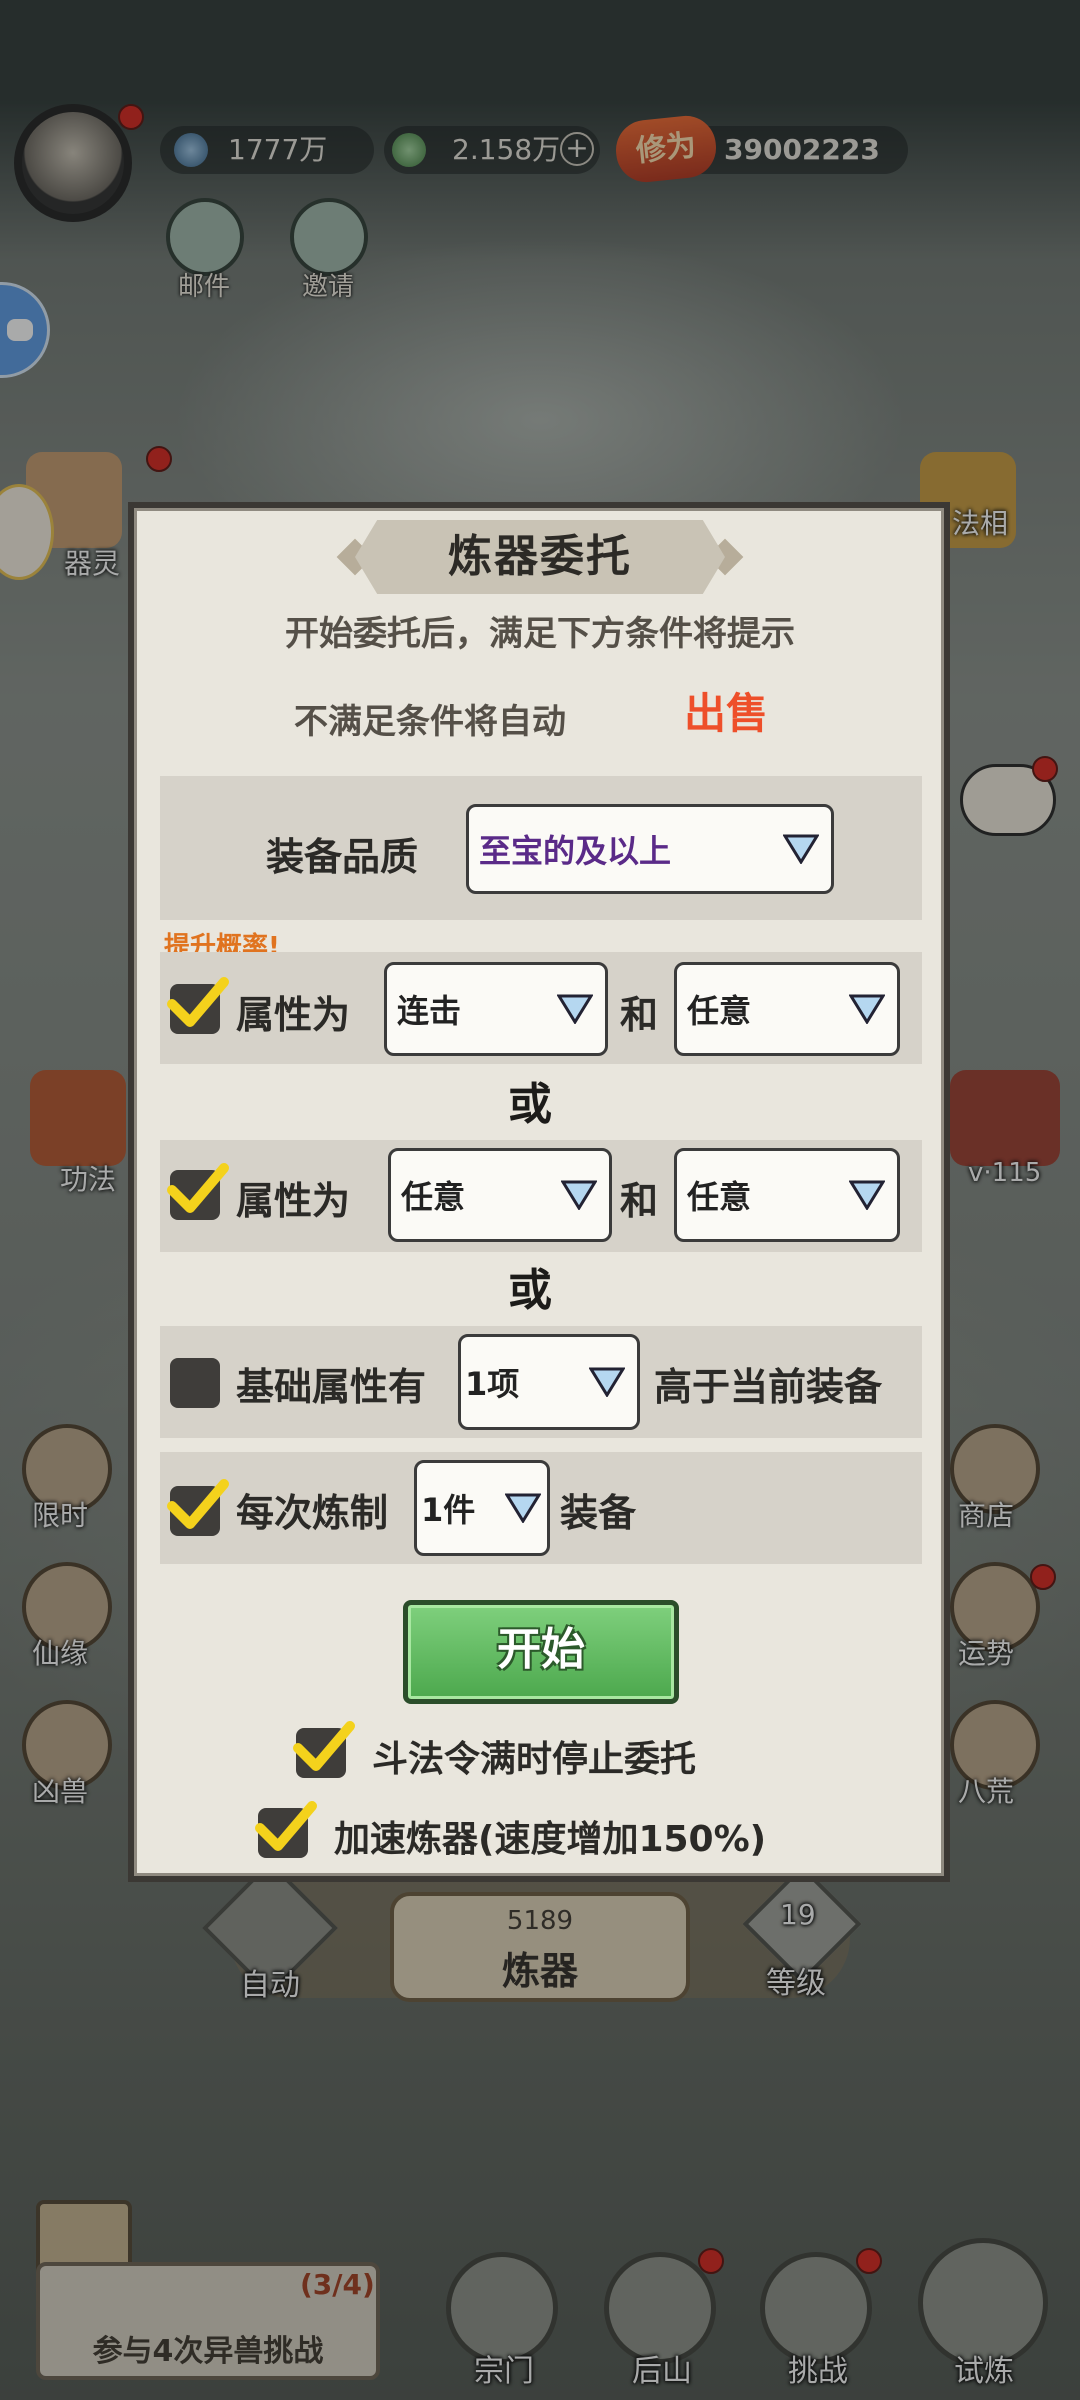  I want to click on rule3-count-value: 1项, so click(492, 1384).